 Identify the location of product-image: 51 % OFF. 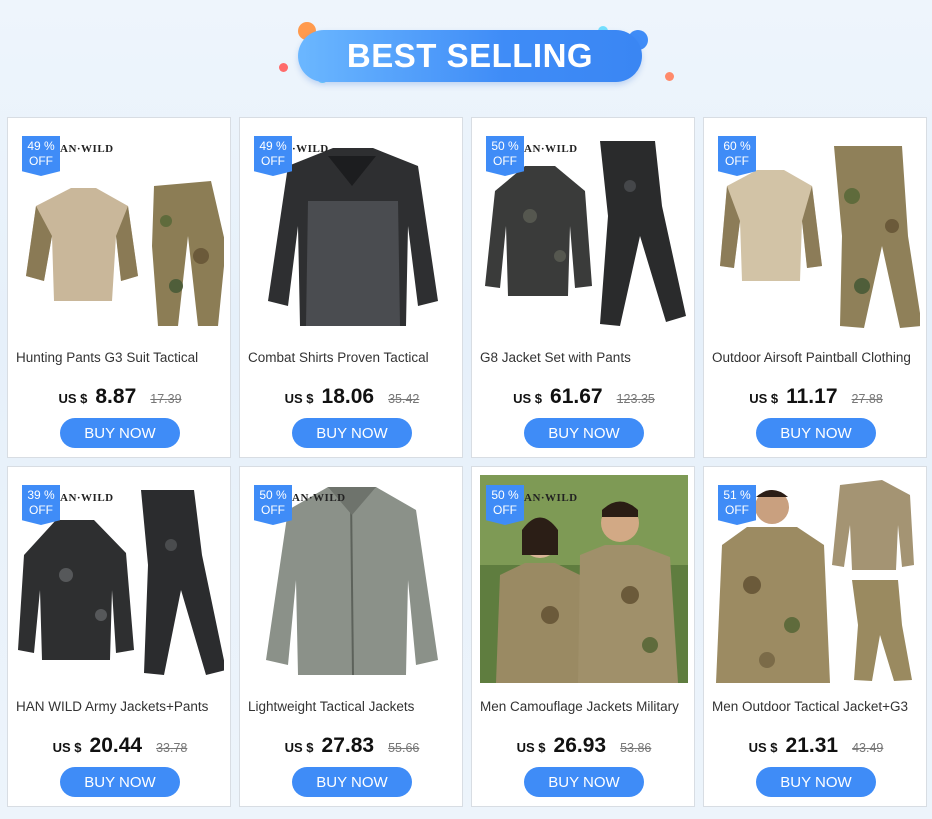
(816, 579).